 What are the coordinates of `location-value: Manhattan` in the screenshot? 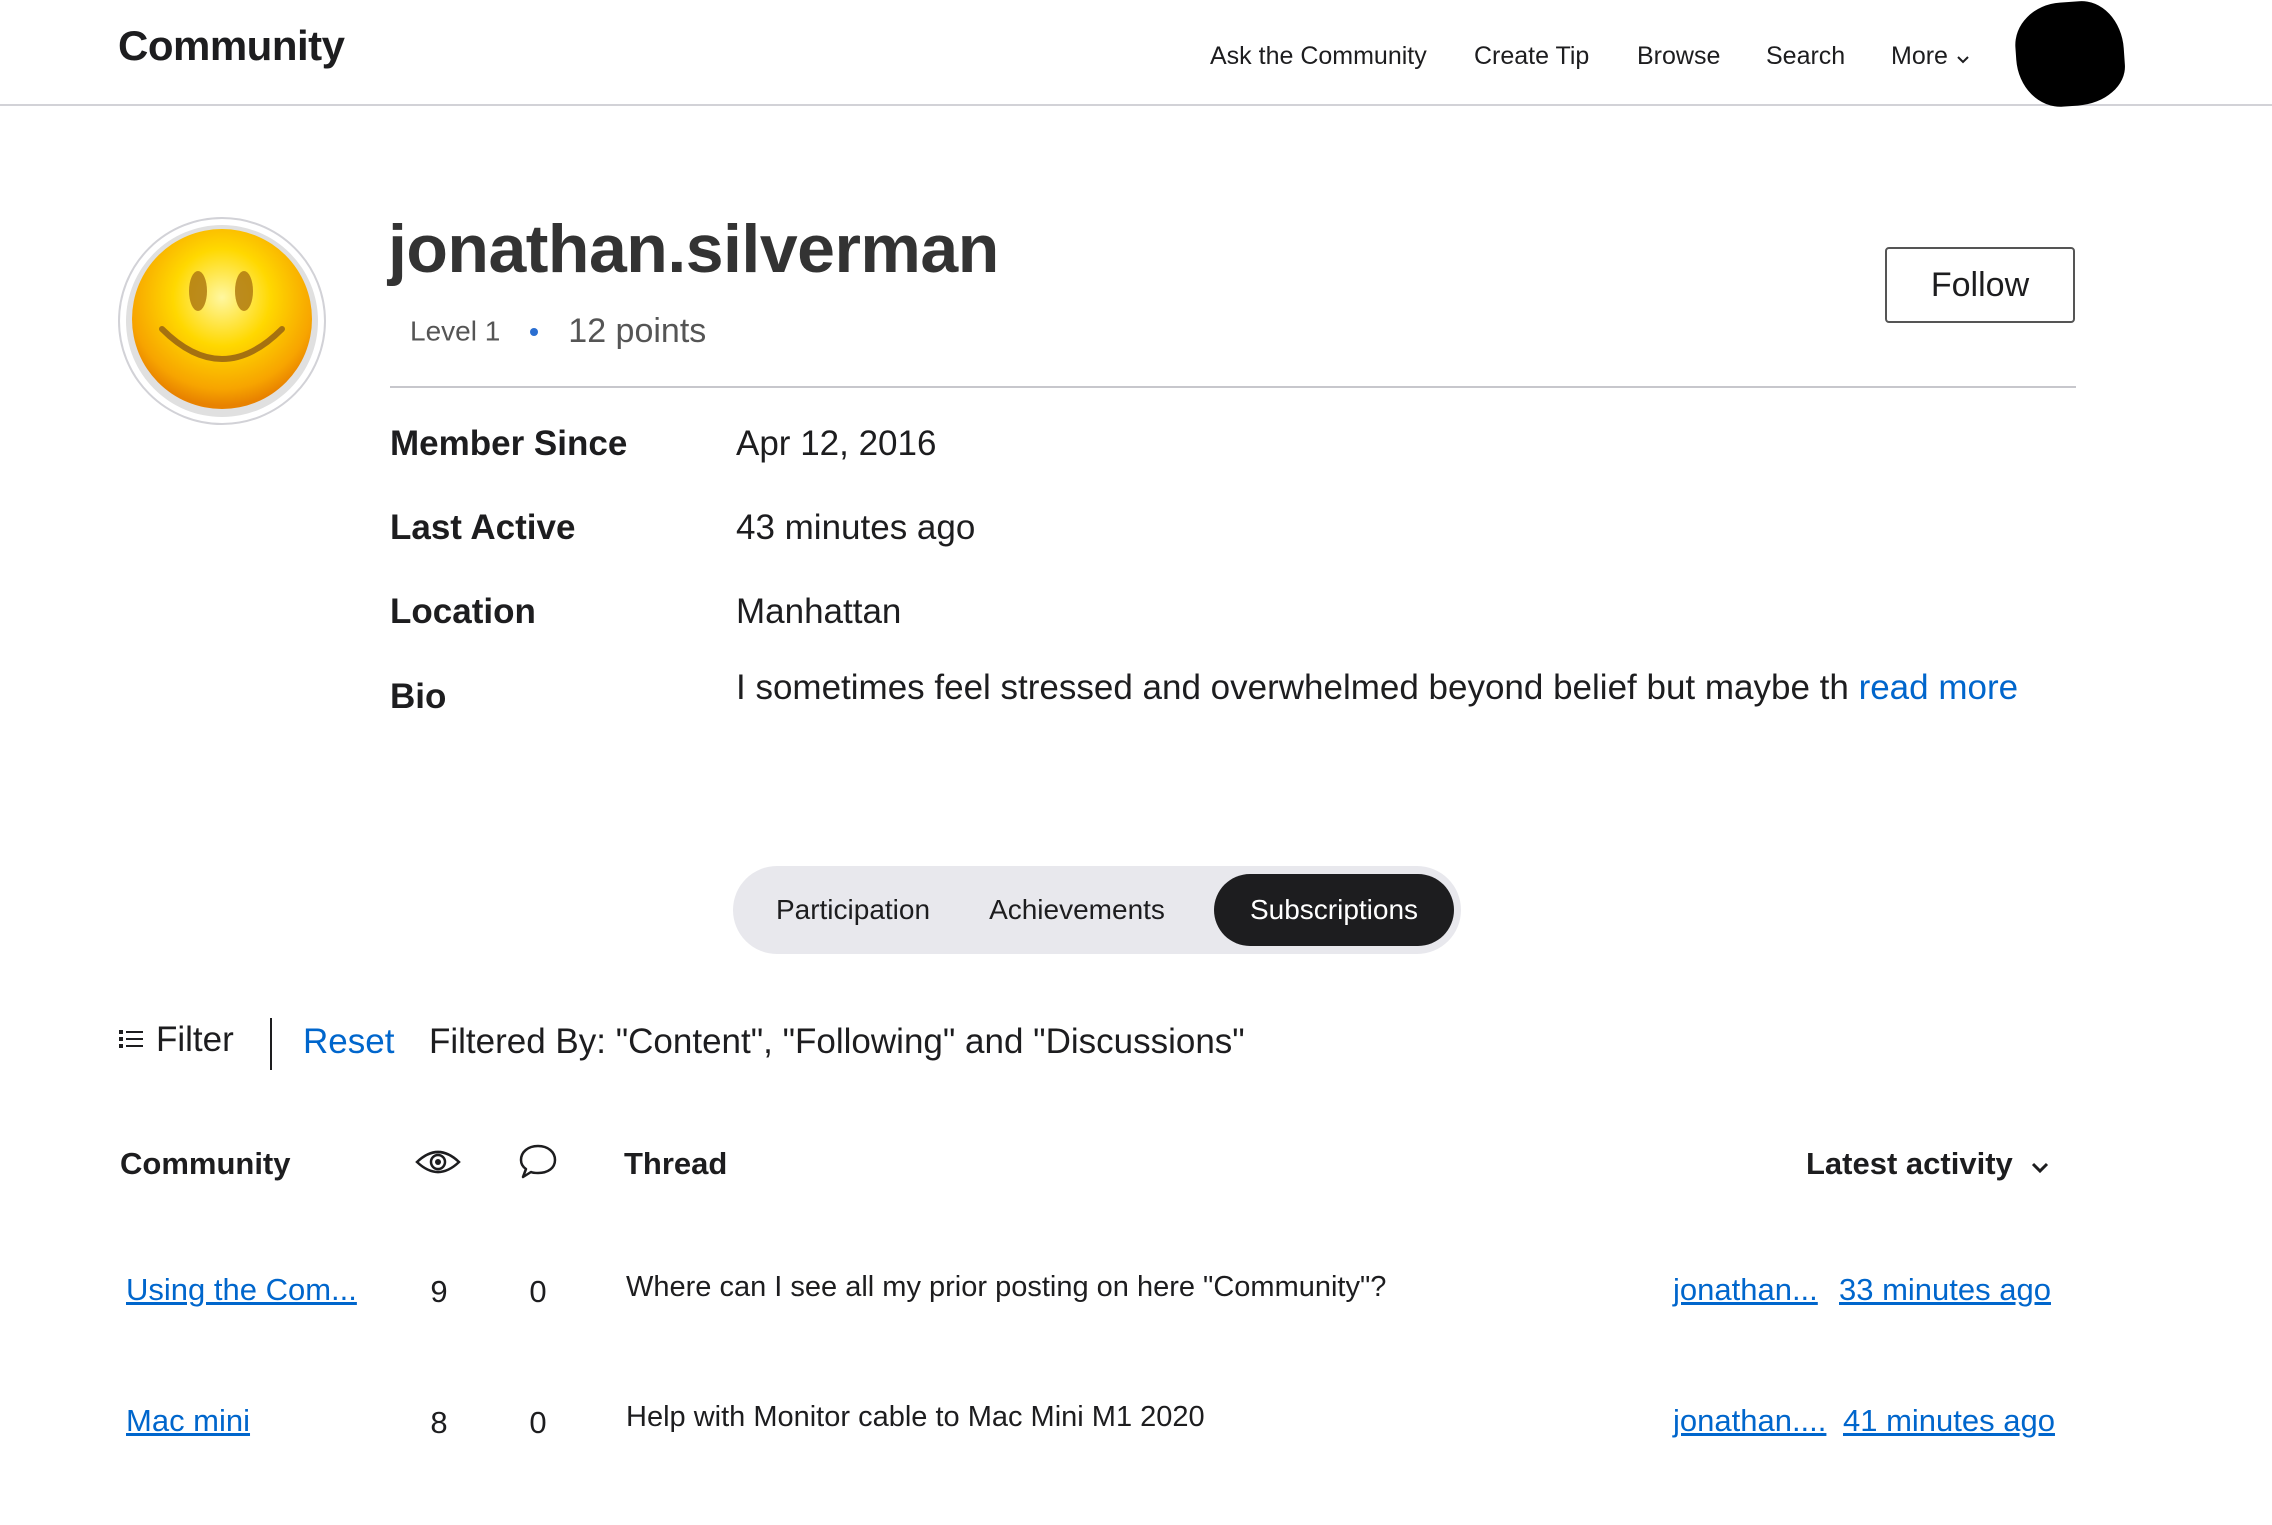 It's located at (819, 611).